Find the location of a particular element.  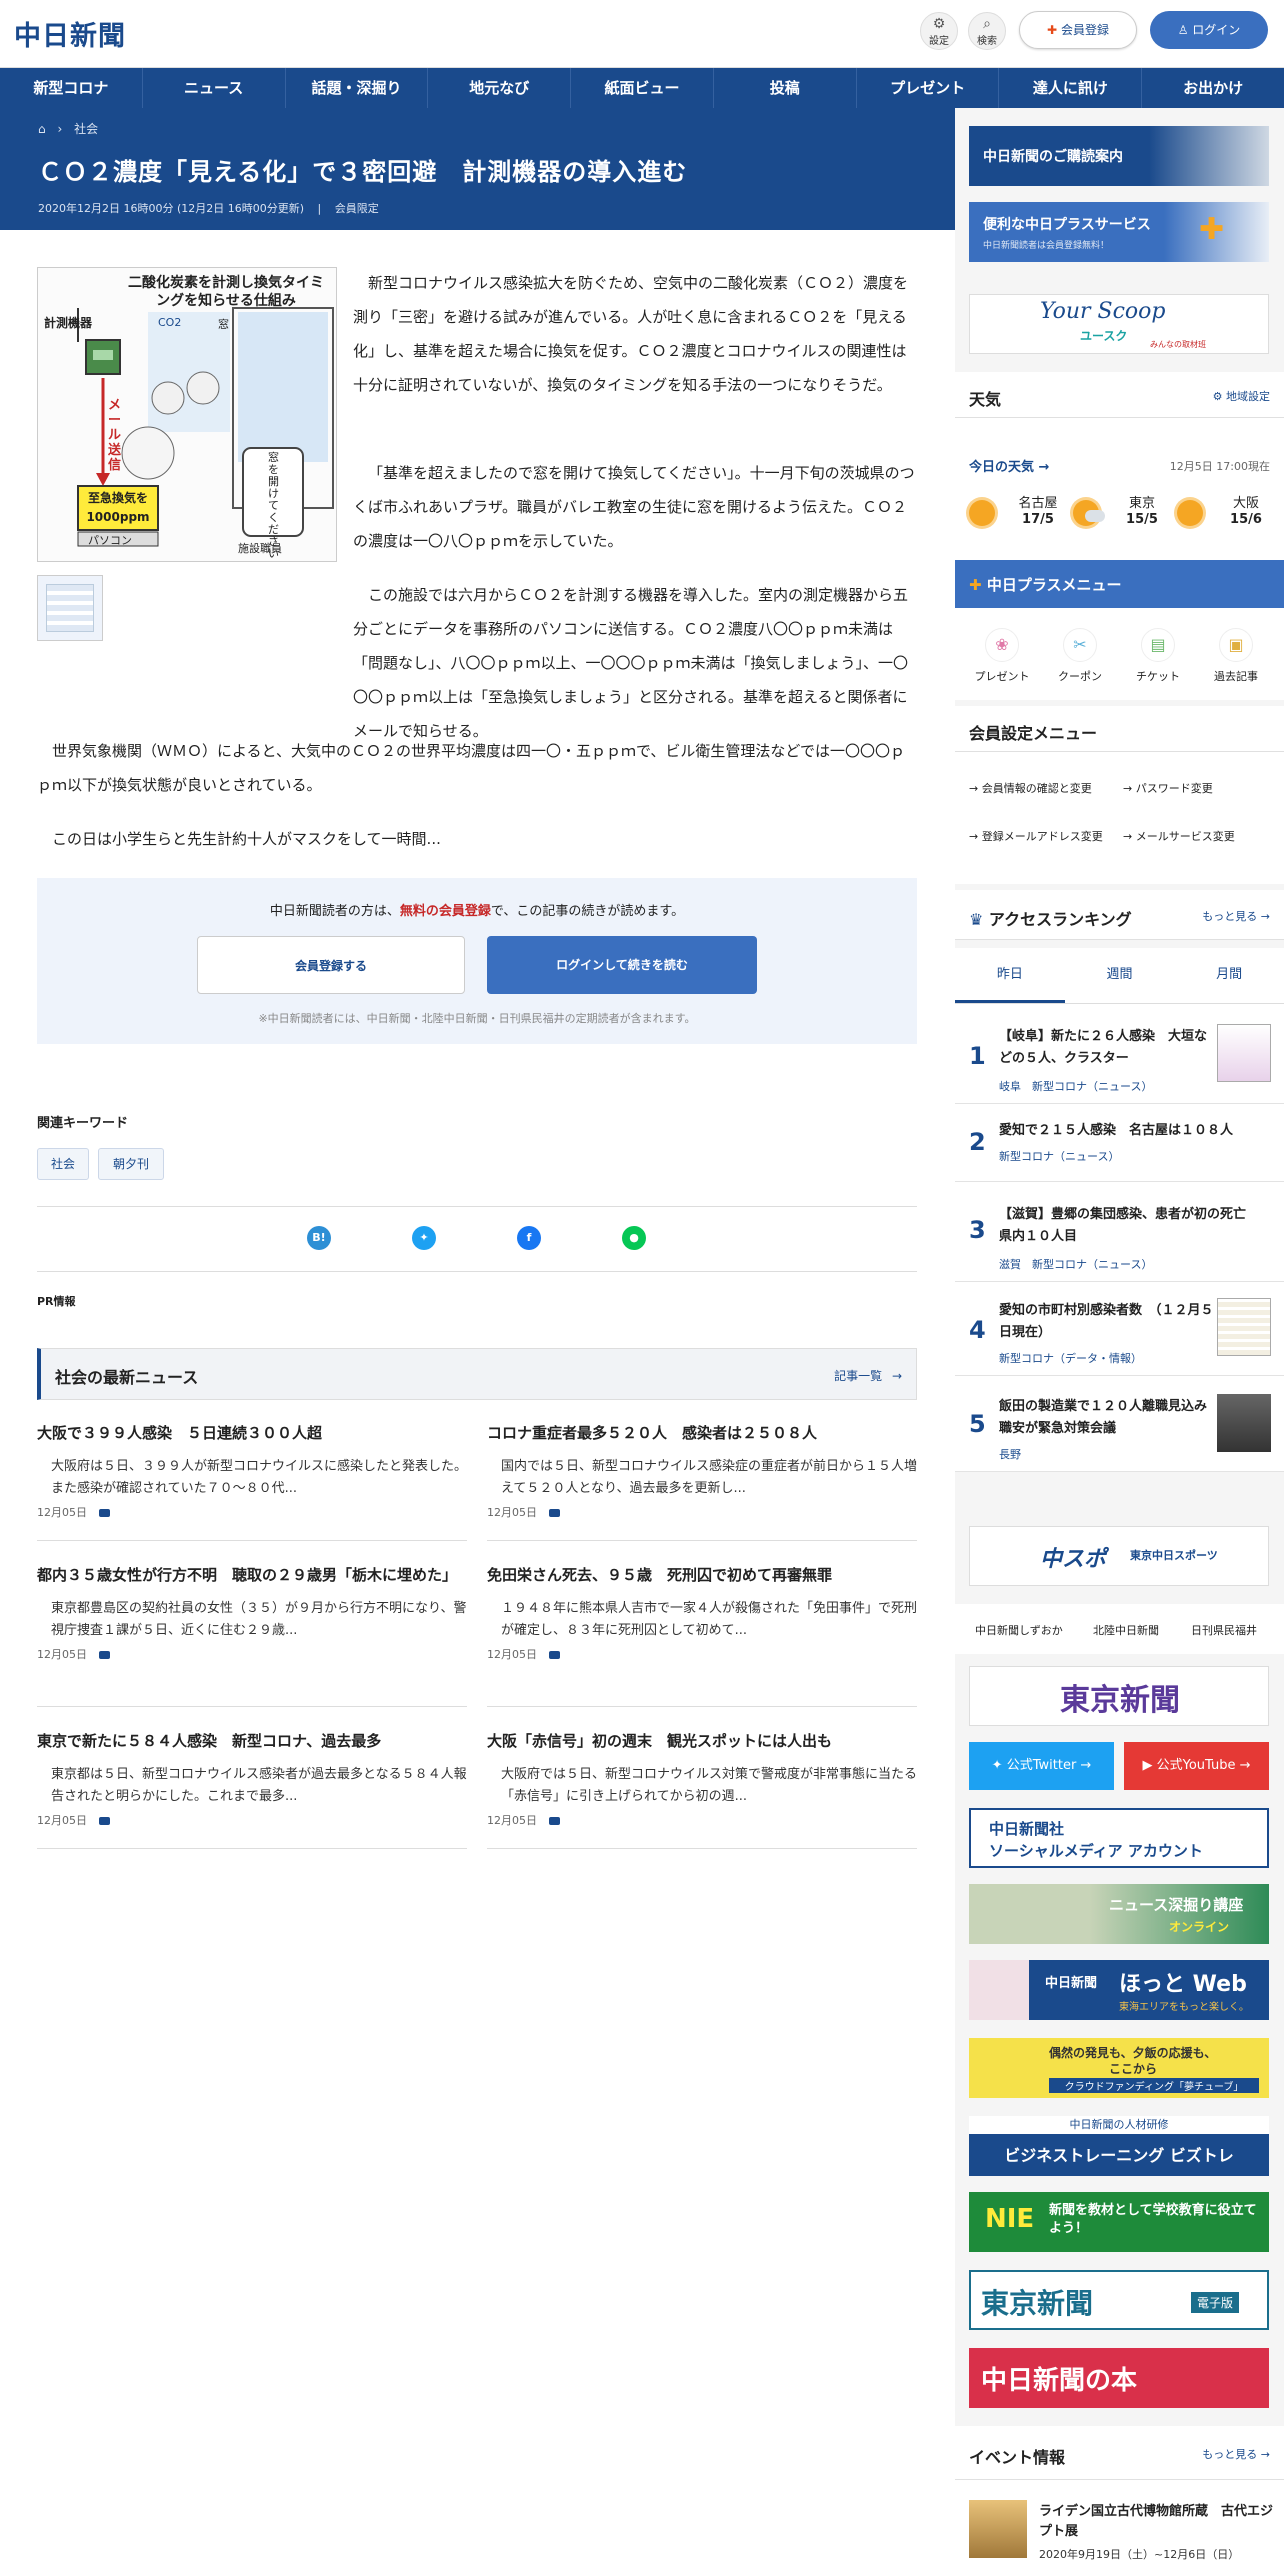

paywall-text: 中日新聞読者の方は、無料の会員登録で、この記事の続きが読めます。 is located at coordinates (477, 909).